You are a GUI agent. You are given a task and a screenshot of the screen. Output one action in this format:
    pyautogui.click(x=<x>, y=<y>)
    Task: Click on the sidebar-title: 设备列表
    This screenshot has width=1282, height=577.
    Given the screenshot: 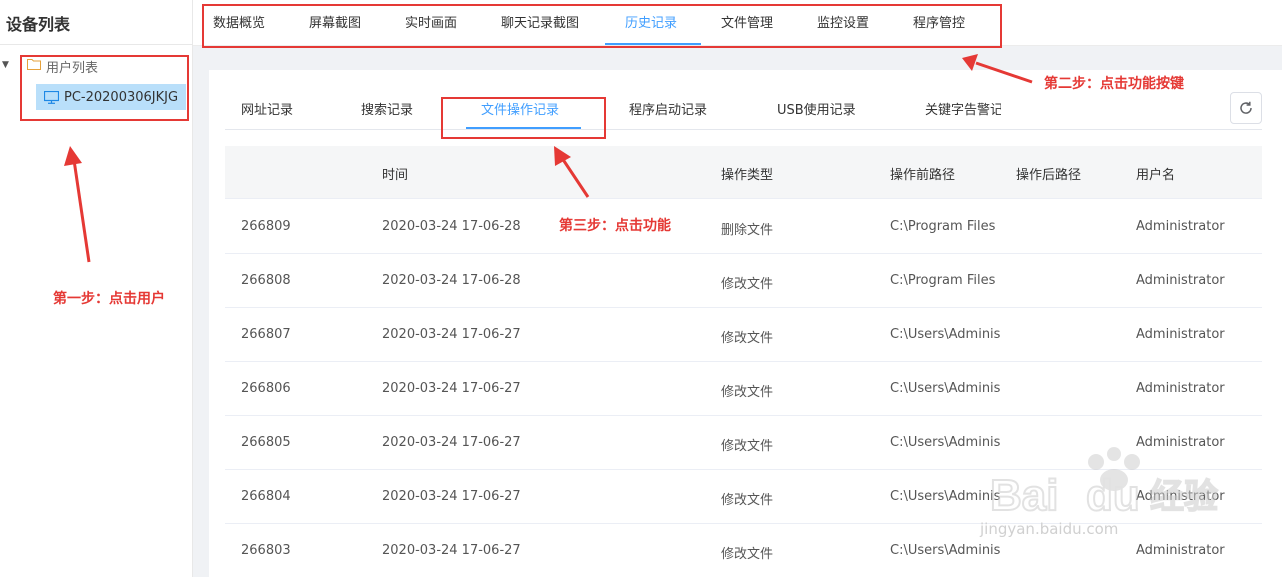 What is the action you would take?
    pyautogui.click(x=38, y=24)
    